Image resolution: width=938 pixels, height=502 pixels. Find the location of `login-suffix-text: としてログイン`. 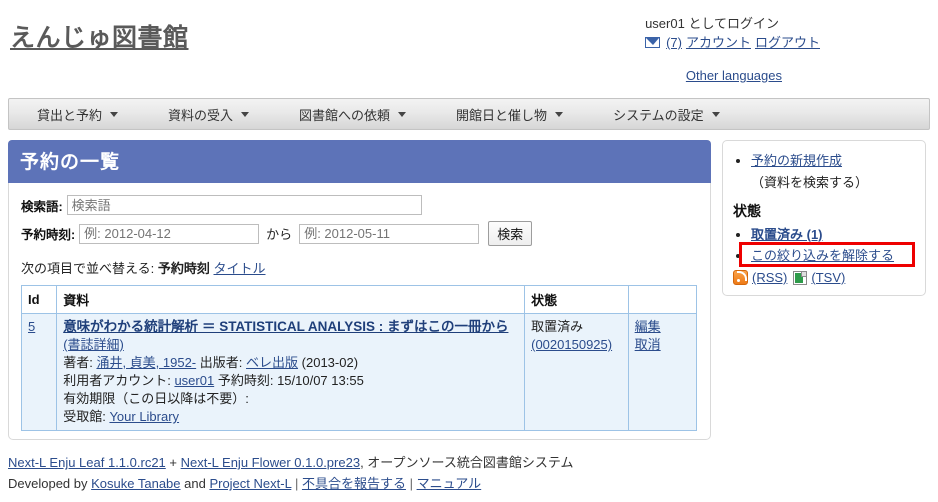

login-suffix-text: としてログイン is located at coordinates (732, 23).